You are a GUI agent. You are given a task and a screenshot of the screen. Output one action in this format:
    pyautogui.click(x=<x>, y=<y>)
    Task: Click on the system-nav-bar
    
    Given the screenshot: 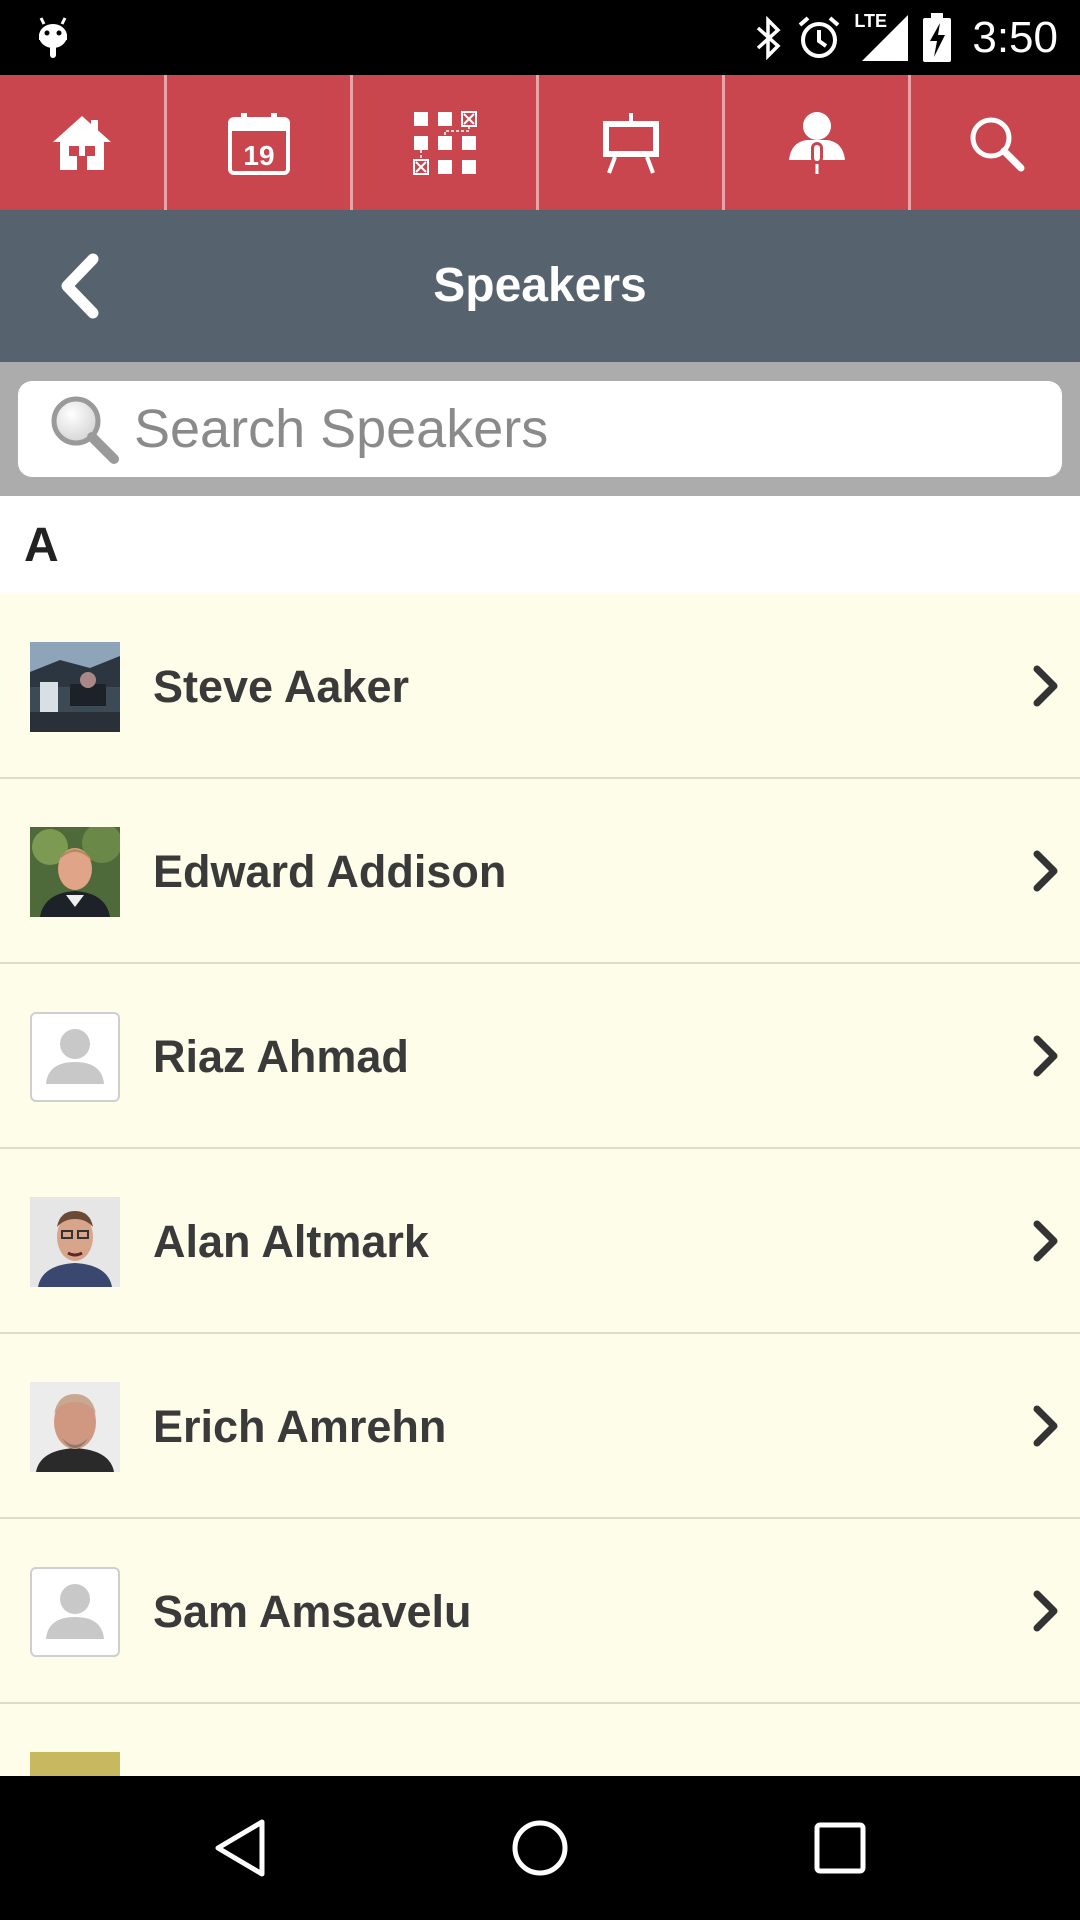 What is the action you would take?
    pyautogui.click(x=540, y=1848)
    